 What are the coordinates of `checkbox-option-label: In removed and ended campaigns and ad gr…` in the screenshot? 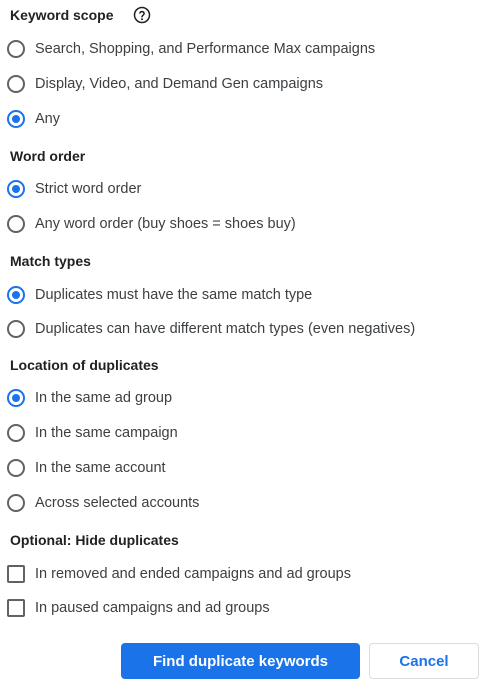 It's located at (193, 574).